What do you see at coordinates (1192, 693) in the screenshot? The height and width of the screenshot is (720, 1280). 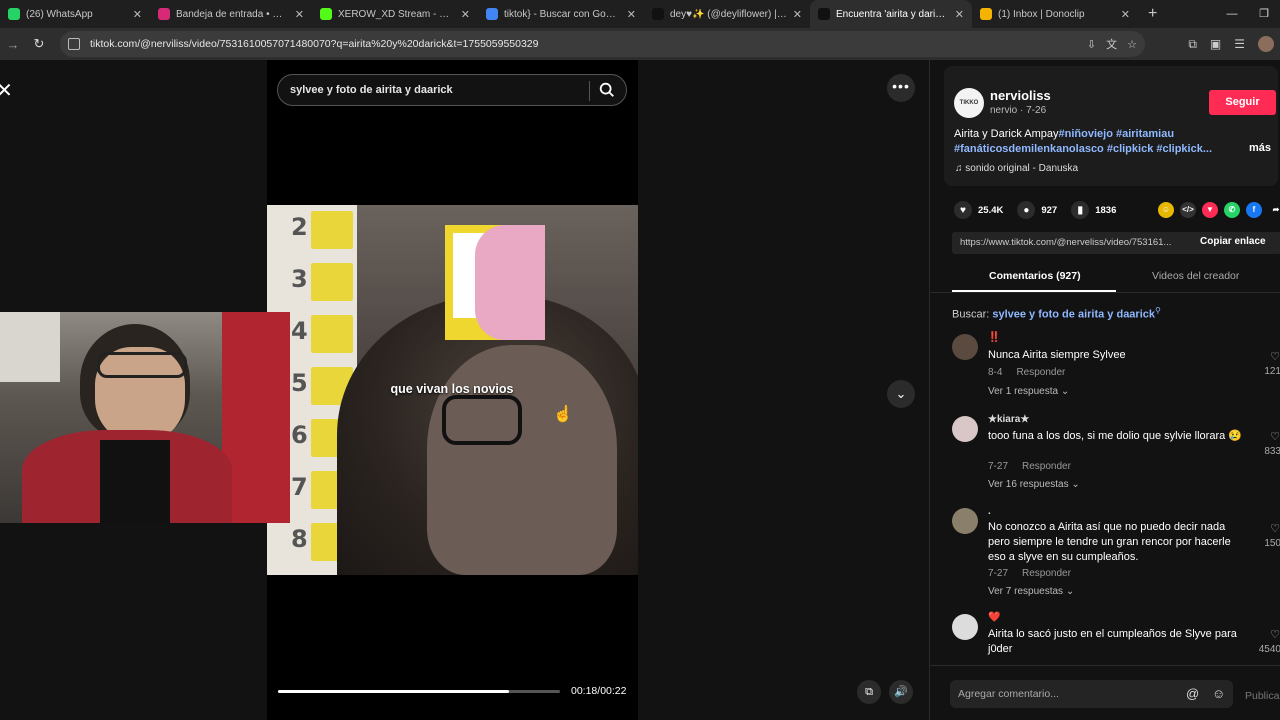 I see `mention-icon: @` at bounding box center [1192, 693].